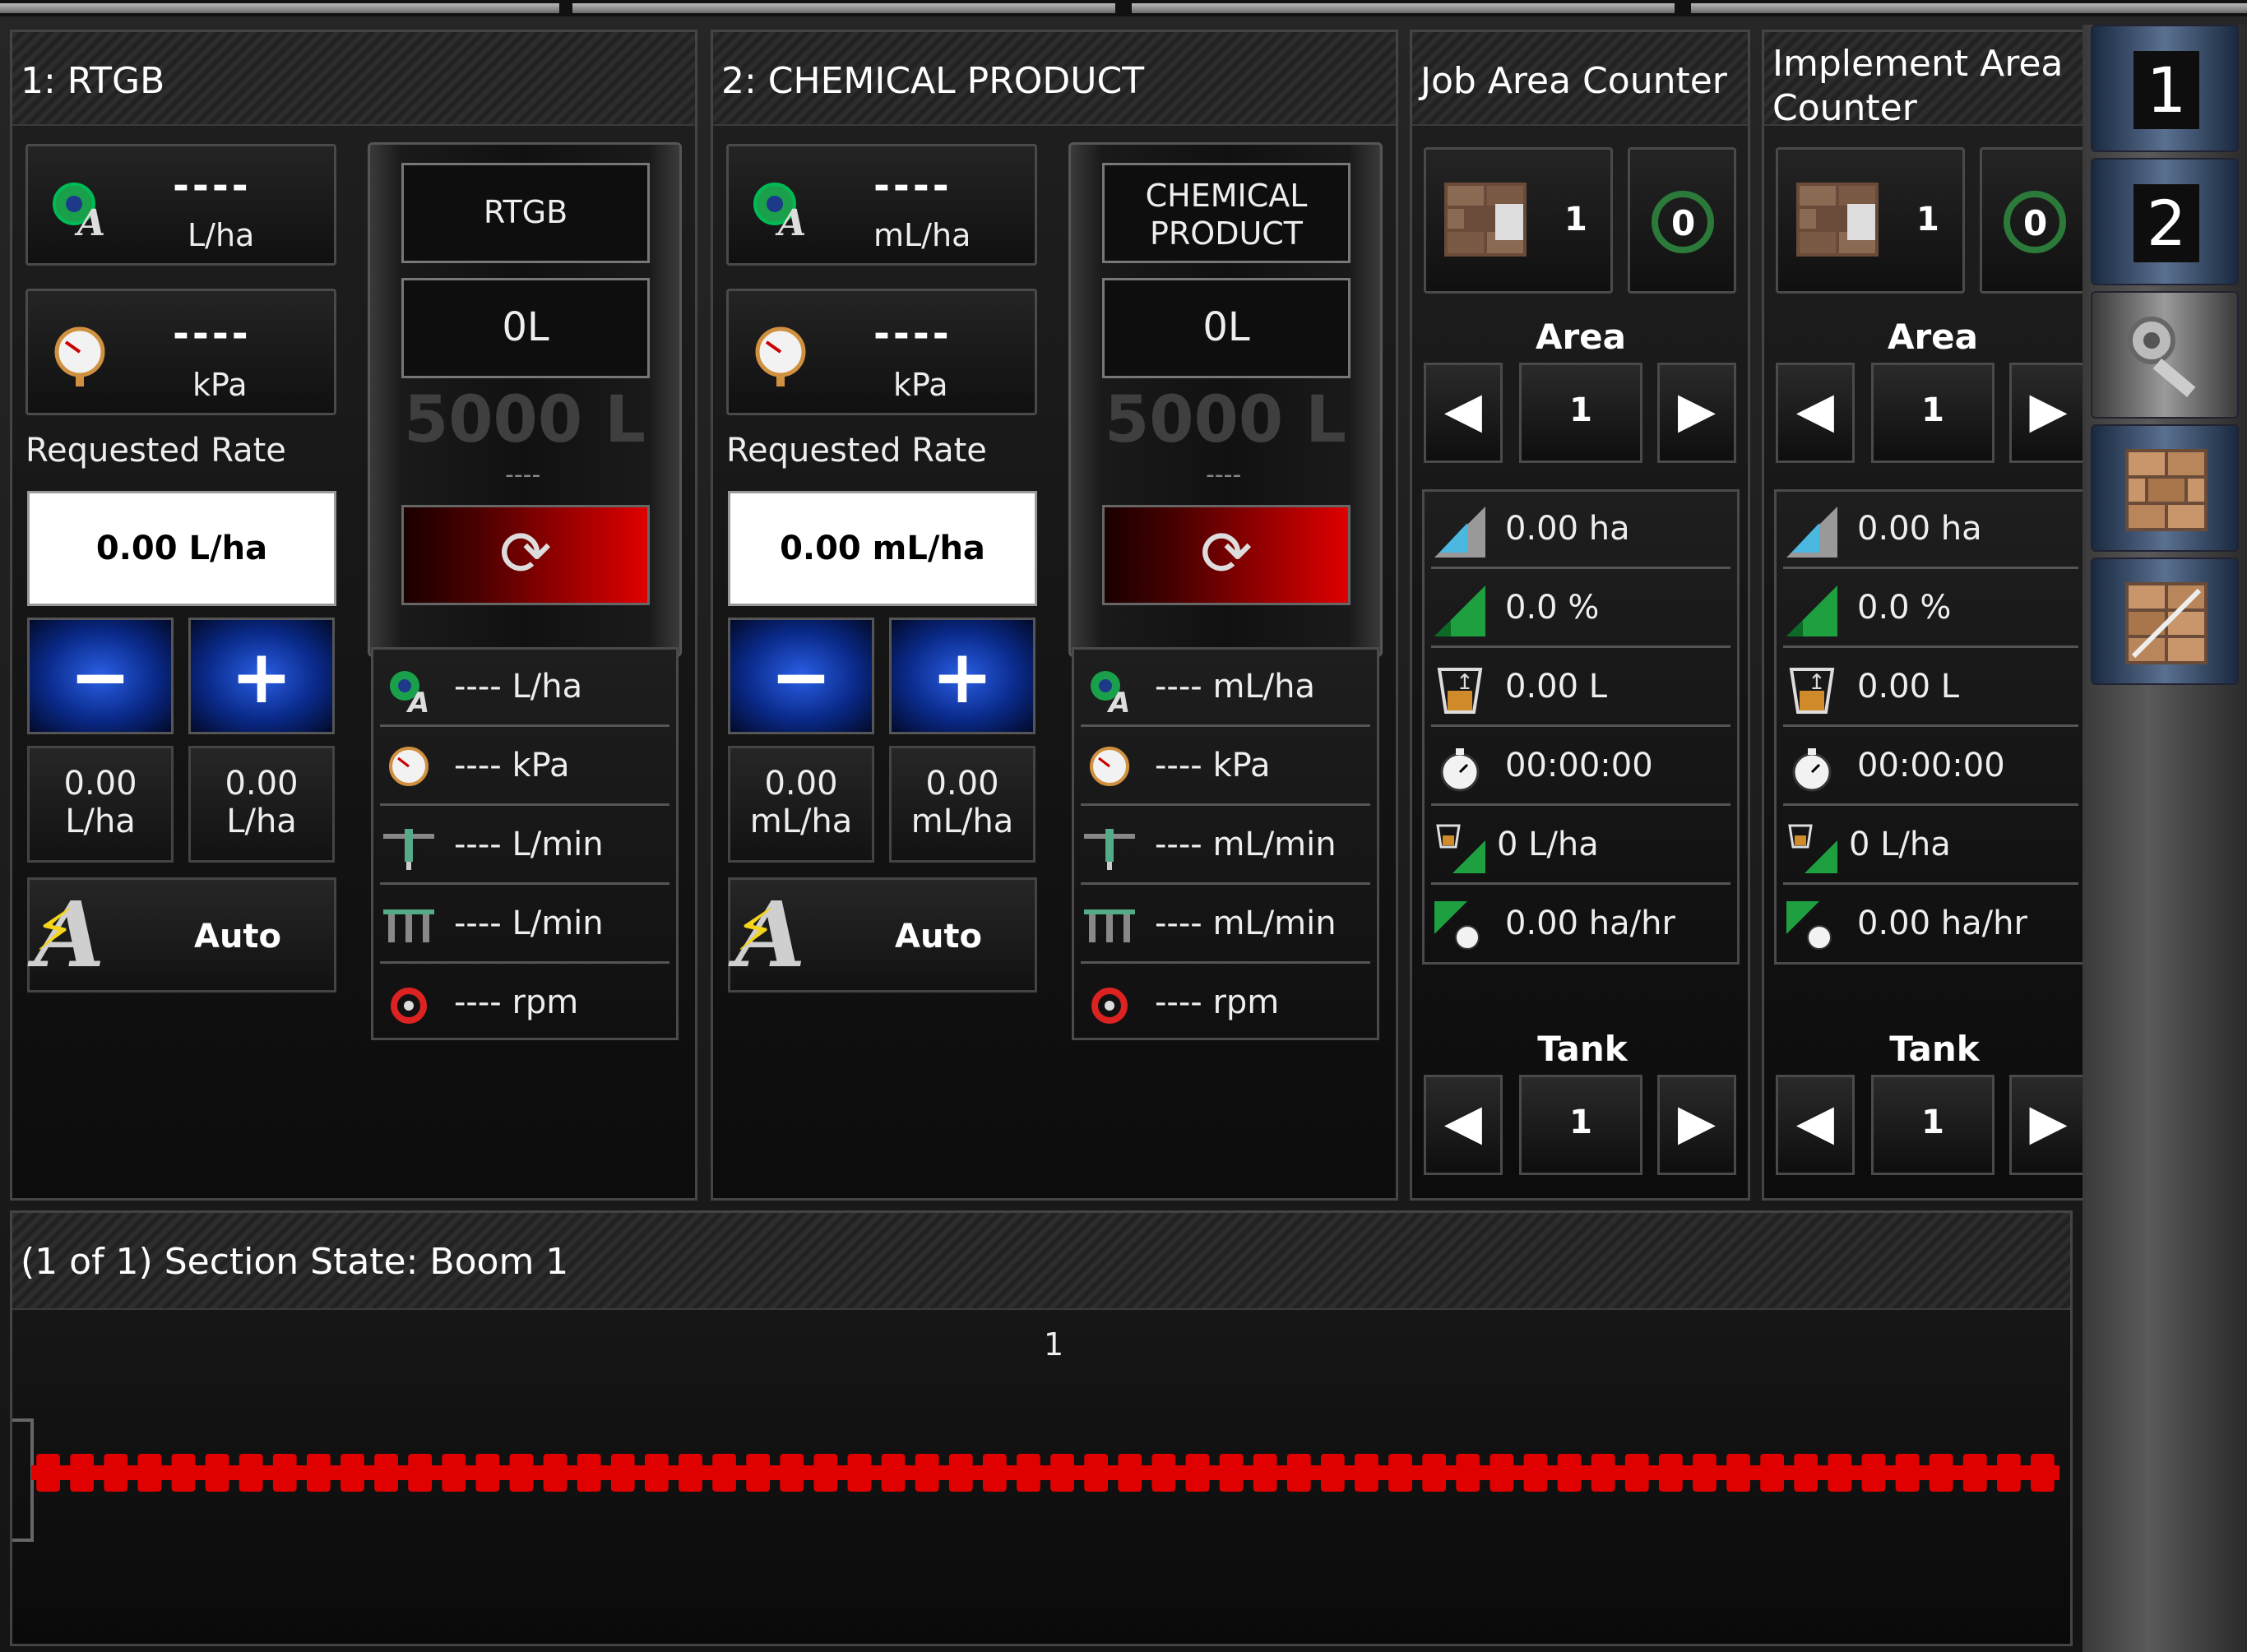 This screenshot has height=1652, width=2247. I want to click on requested-rate-field: 0.00 mL/ha, so click(883, 549).